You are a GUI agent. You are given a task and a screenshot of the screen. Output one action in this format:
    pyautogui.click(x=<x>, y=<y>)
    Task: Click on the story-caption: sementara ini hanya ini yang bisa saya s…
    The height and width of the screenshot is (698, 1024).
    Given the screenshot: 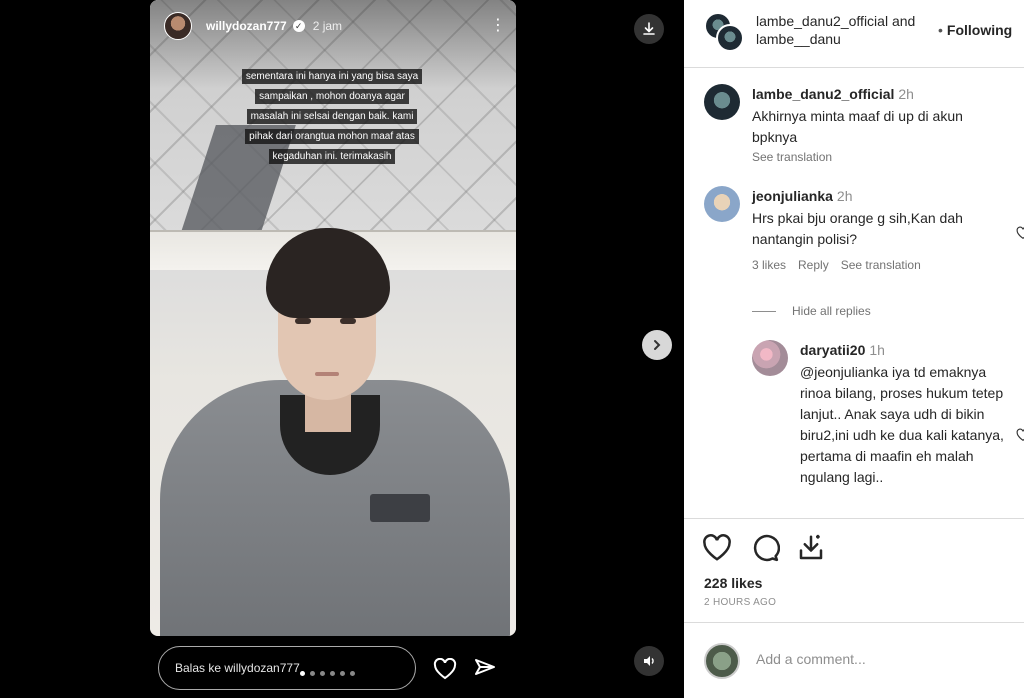 What is the action you would take?
    pyautogui.click(x=332, y=116)
    